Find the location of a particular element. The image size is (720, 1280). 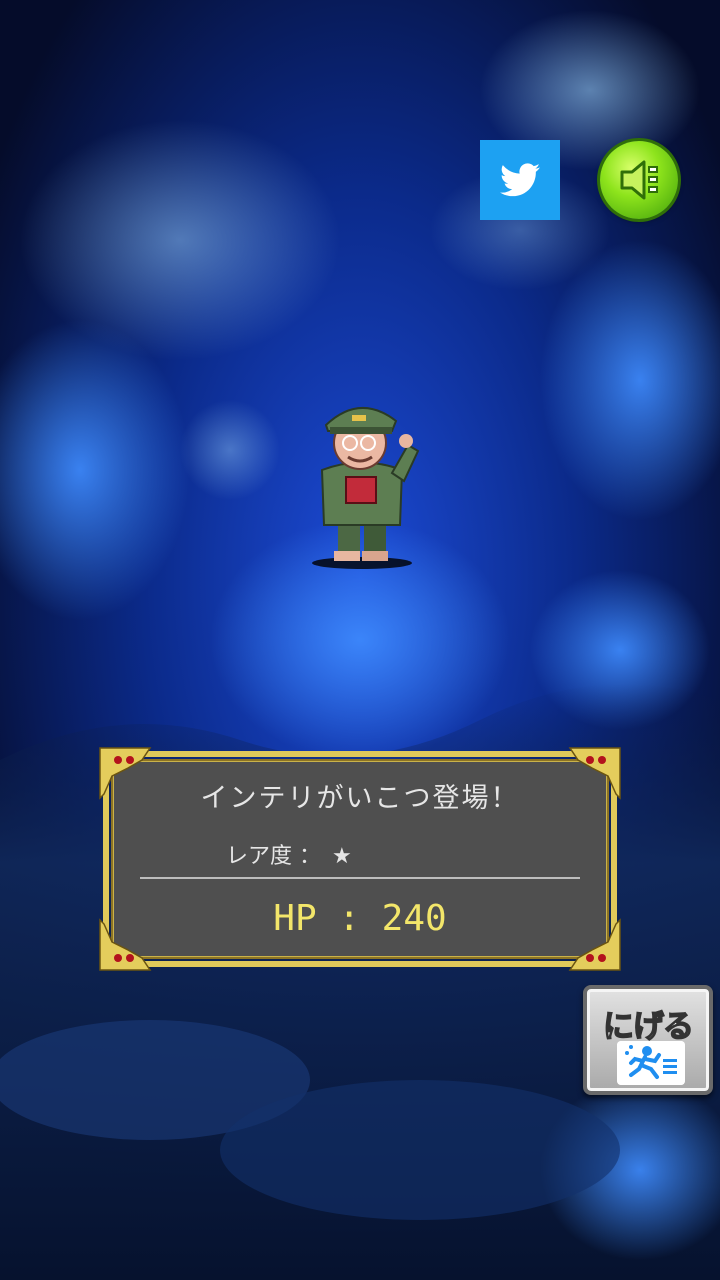

rarity-row: レア度 ： ★ is located at coordinates (289, 854).